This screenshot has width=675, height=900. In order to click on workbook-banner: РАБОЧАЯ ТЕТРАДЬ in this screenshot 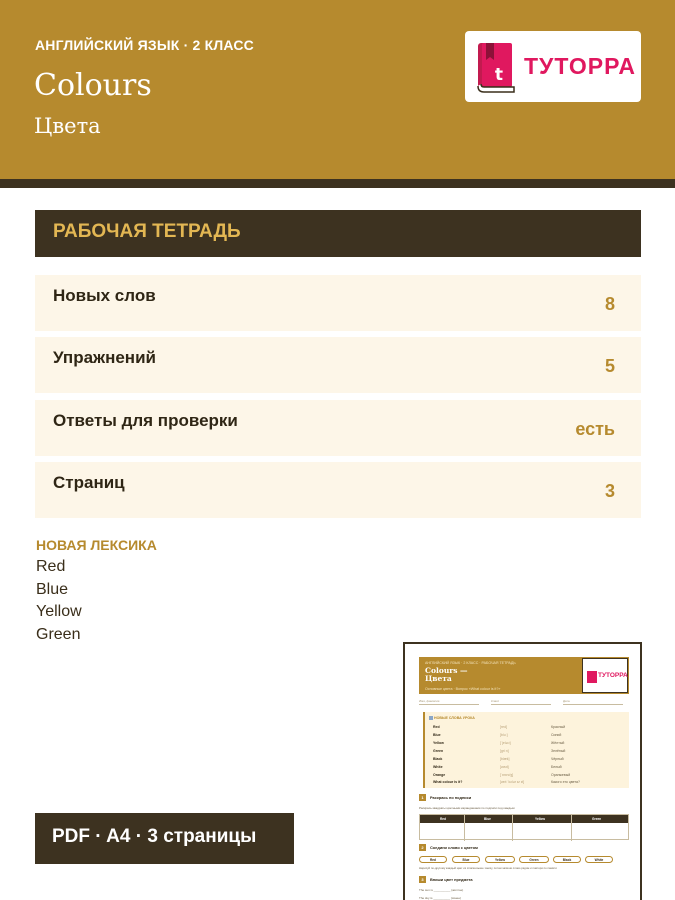, I will do `click(338, 233)`.